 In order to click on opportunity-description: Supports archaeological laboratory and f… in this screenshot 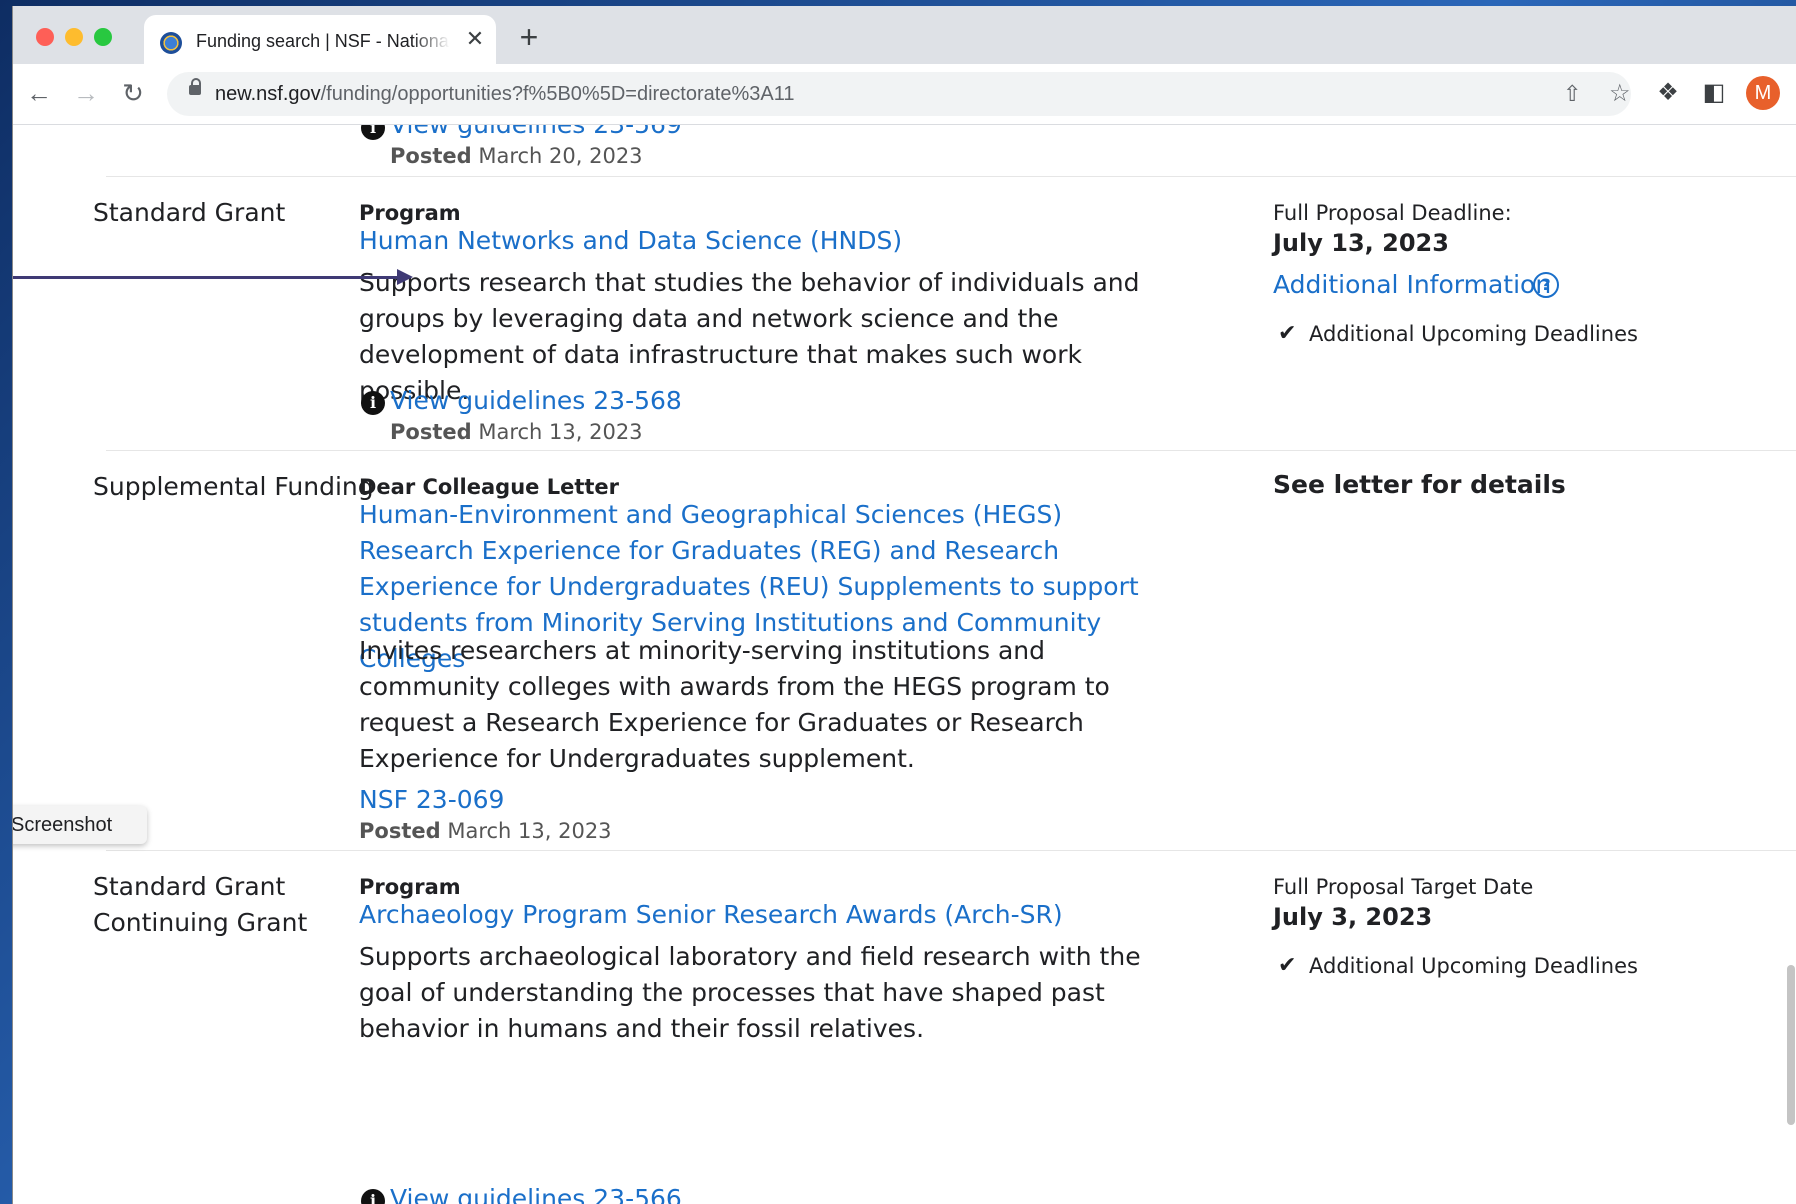, I will do `click(750, 992)`.